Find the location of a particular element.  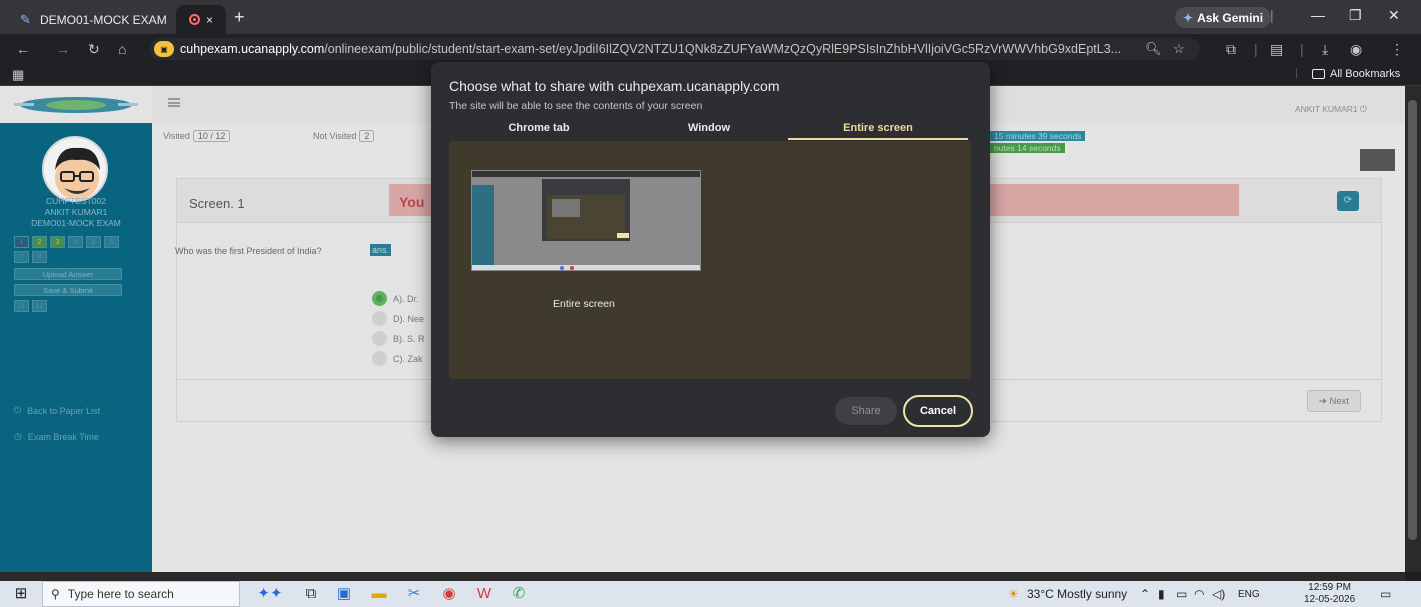

bookmark-star-icon: ☆ is located at coordinates (1179, 49).